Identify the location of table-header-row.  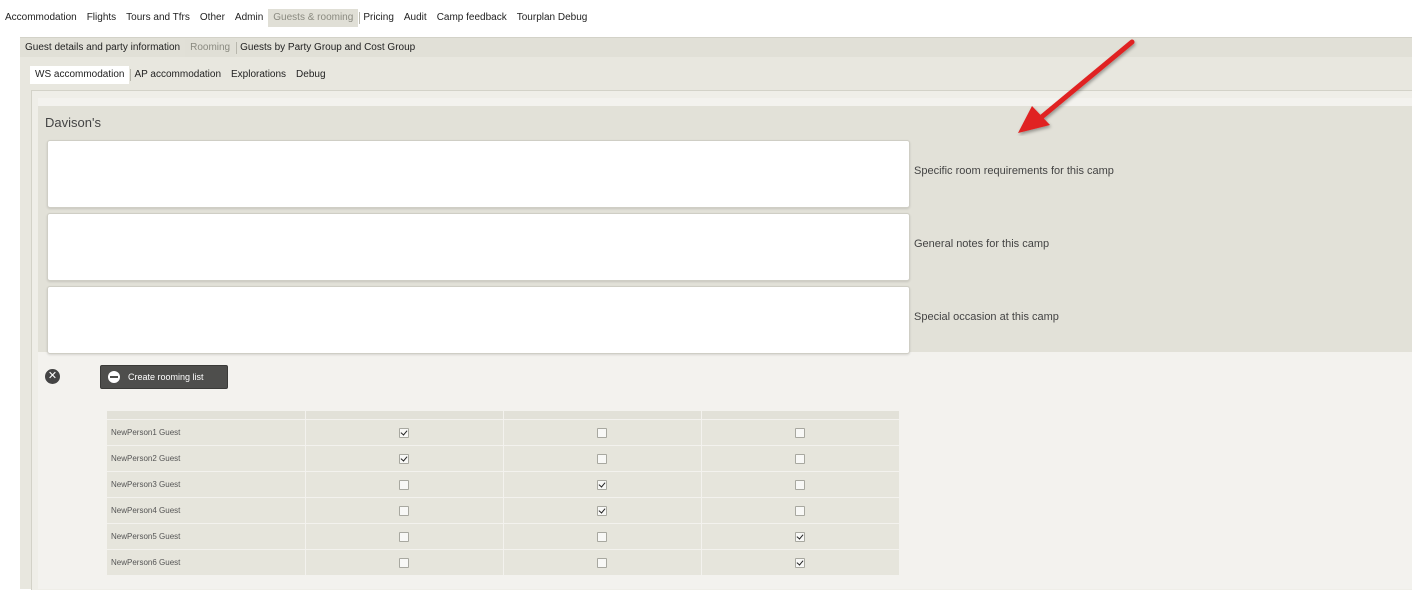
(503, 415).